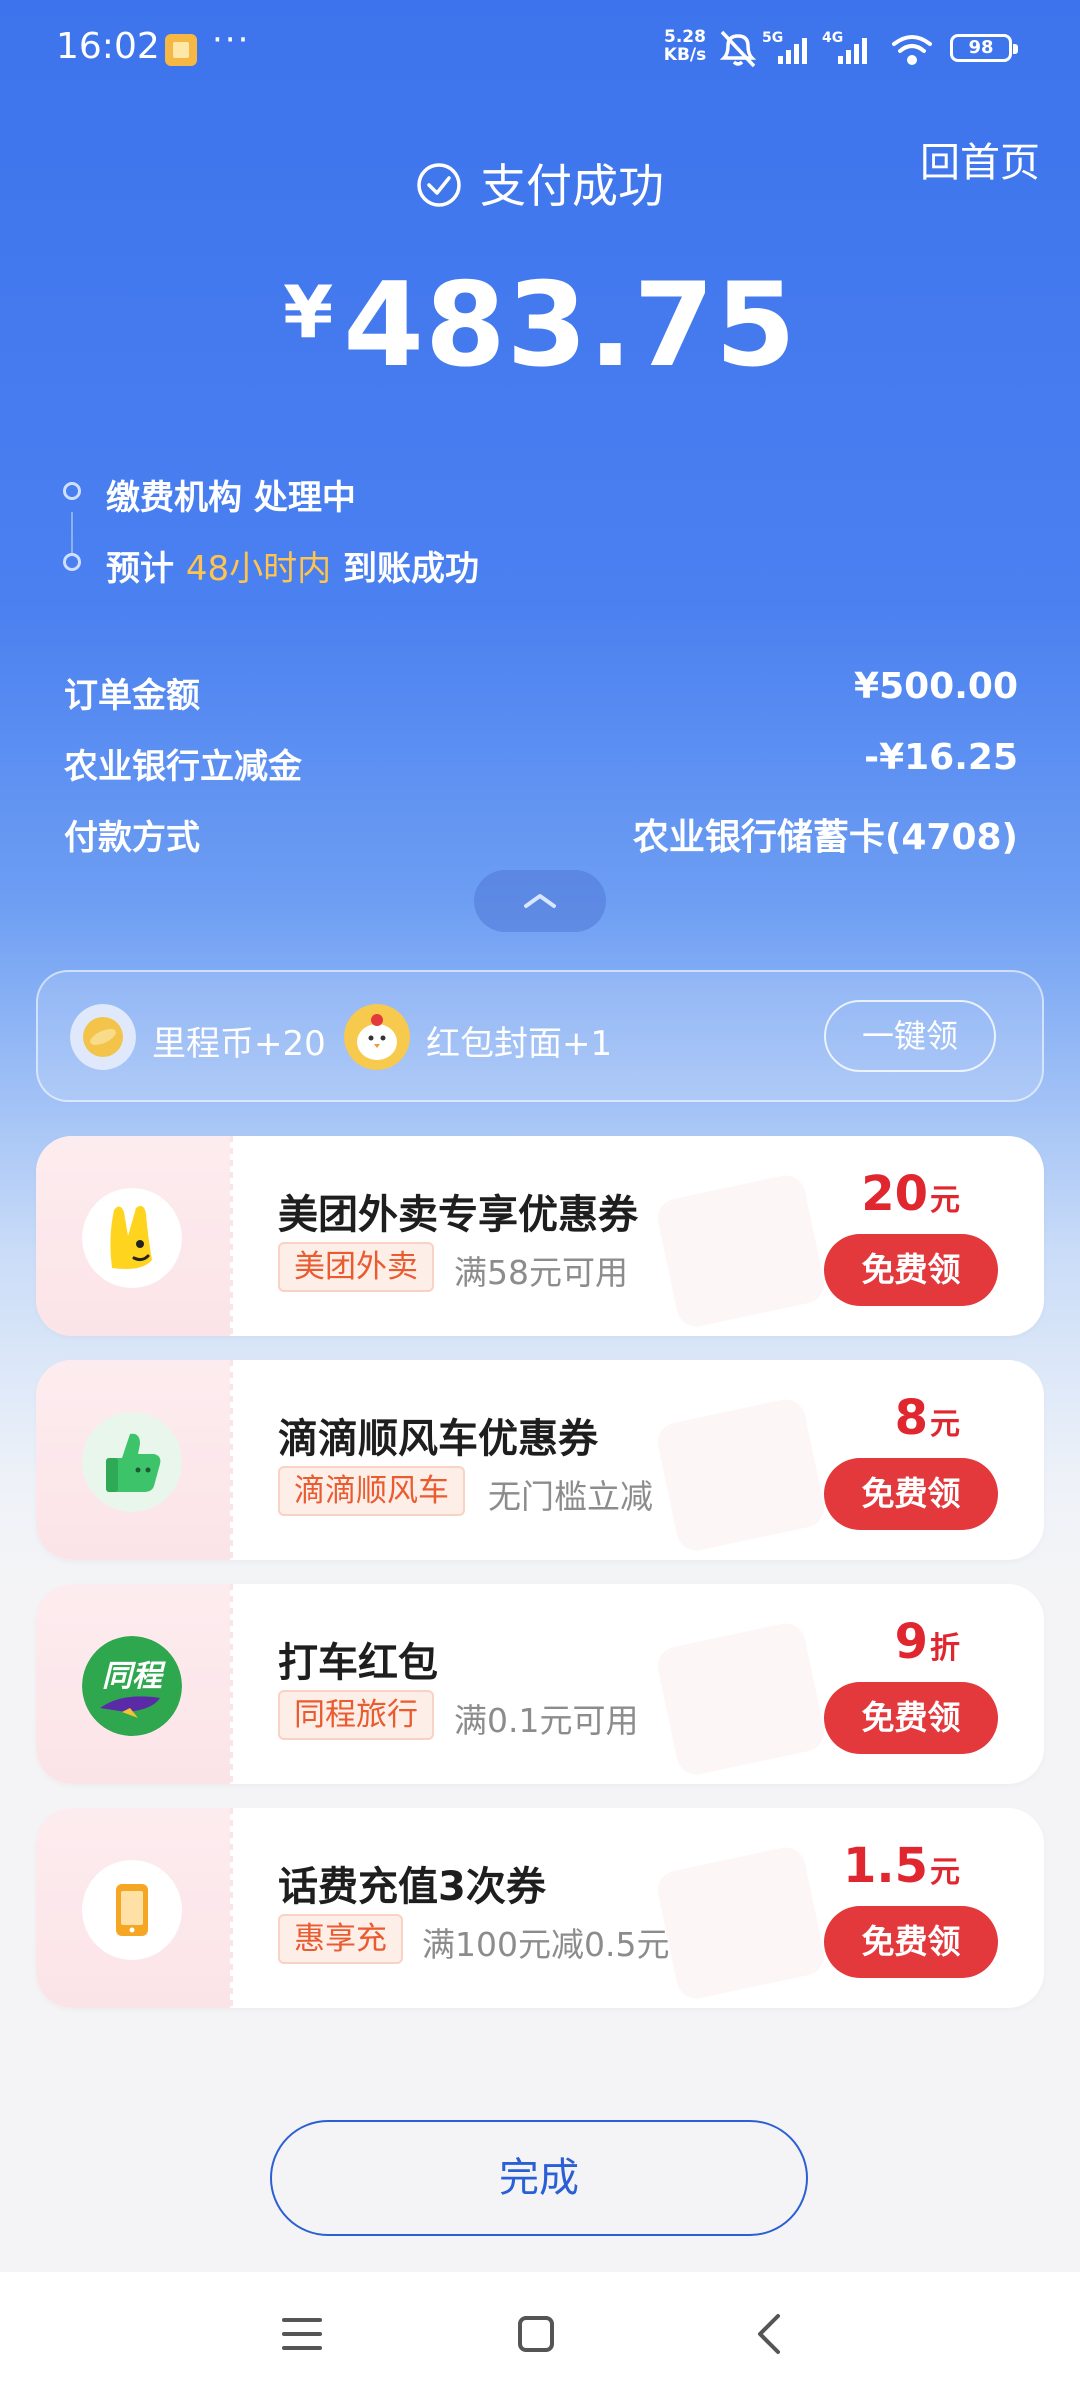 This screenshot has width=1080, height=2400. What do you see at coordinates (103, 1037) in the screenshot?
I see `mileage-coin-icon` at bounding box center [103, 1037].